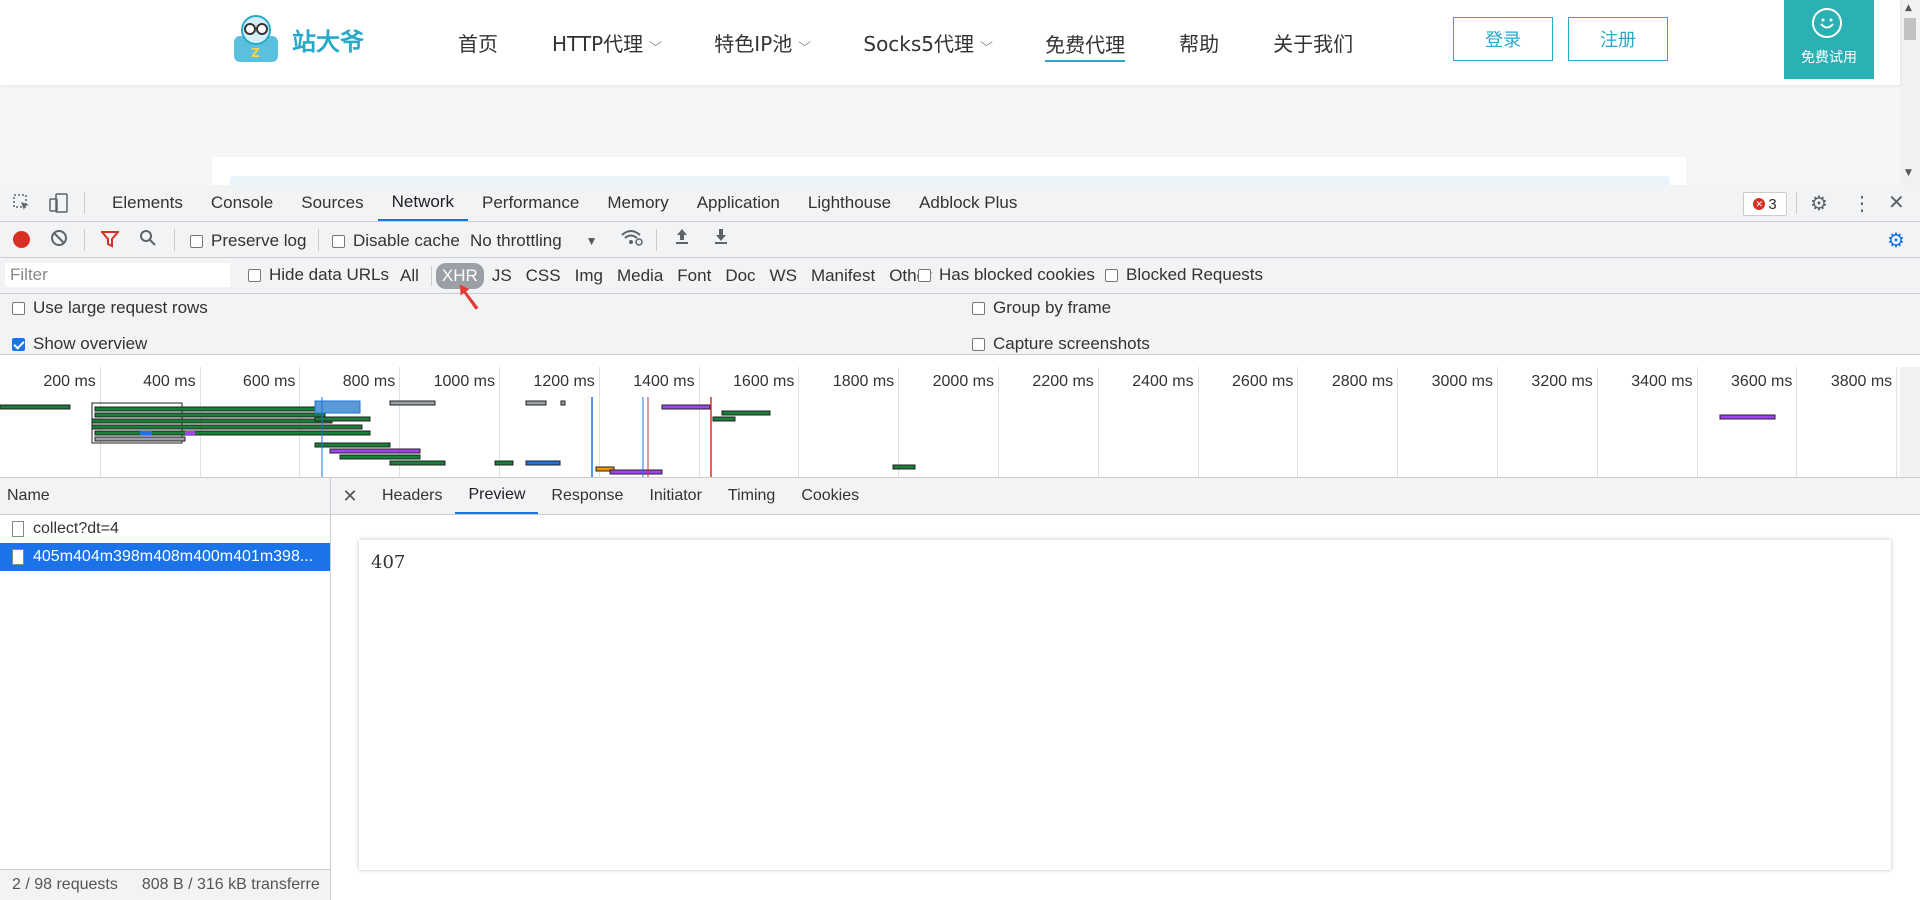 The width and height of the screenshot is (1920, 900). What do you see at coordinates (721, 239) in the screenshot?
I see `export-har-icon` at bounding box center [721, 239].